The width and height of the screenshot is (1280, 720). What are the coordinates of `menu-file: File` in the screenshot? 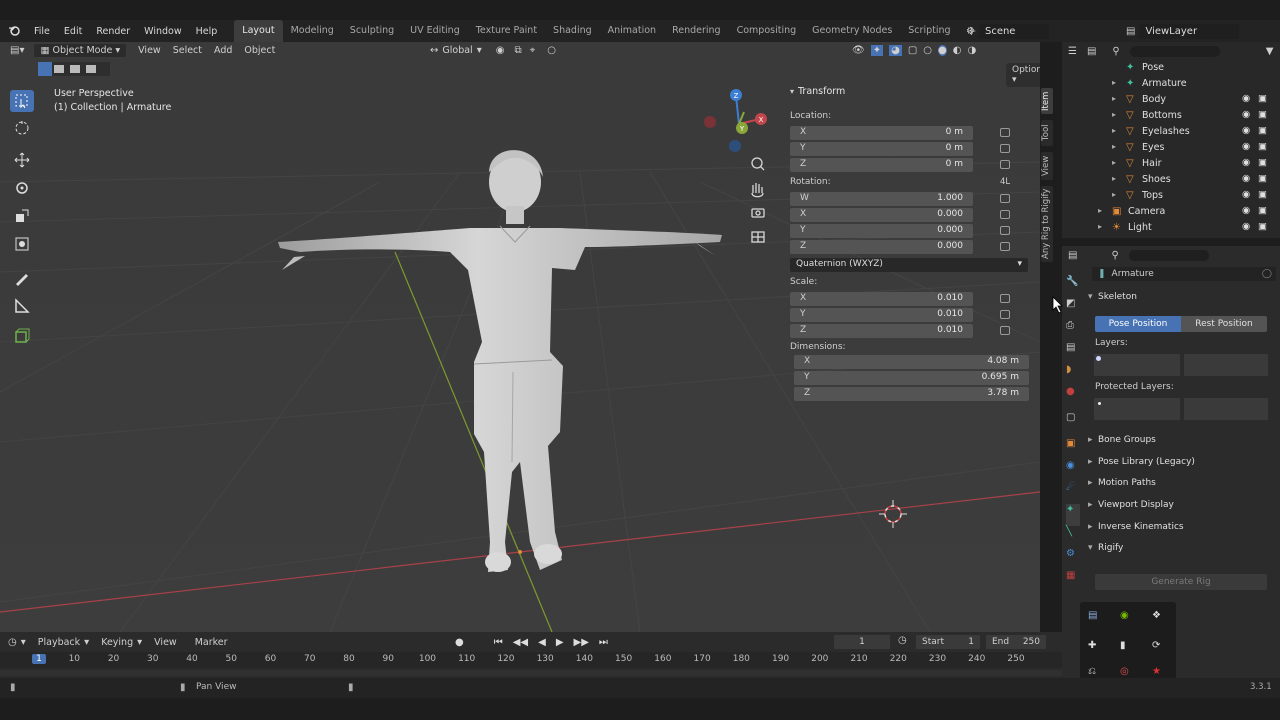 It's located at (42, 31).